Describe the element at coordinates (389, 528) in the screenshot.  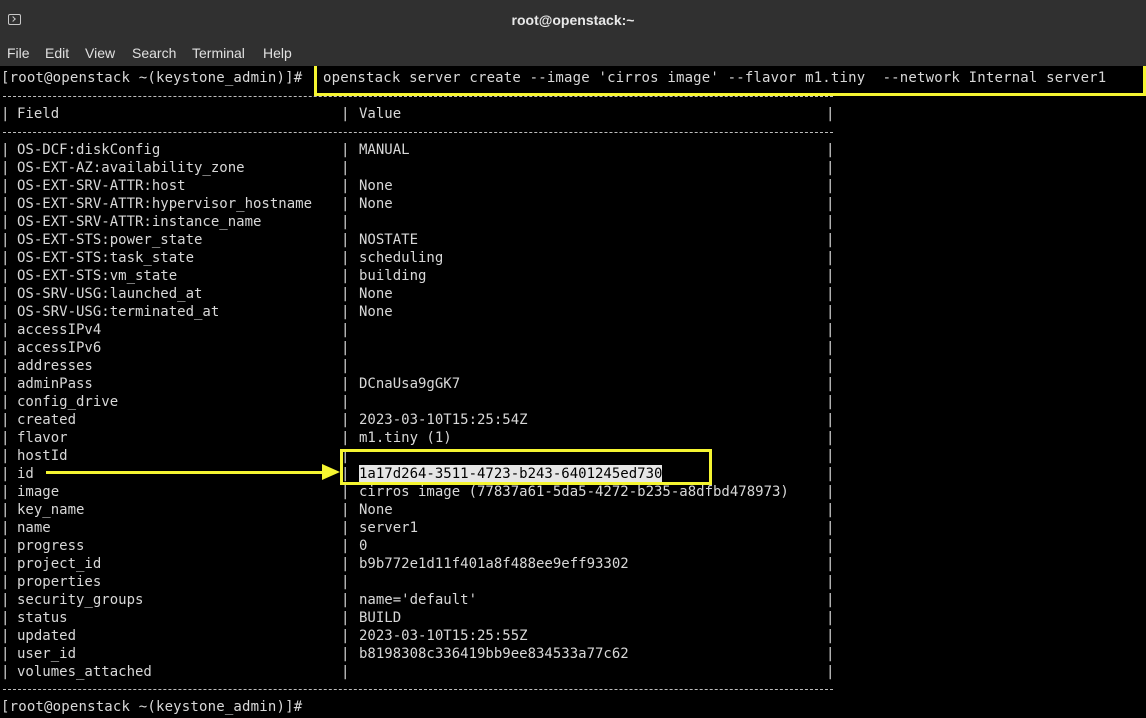
I see `row-value: server1` at that location.